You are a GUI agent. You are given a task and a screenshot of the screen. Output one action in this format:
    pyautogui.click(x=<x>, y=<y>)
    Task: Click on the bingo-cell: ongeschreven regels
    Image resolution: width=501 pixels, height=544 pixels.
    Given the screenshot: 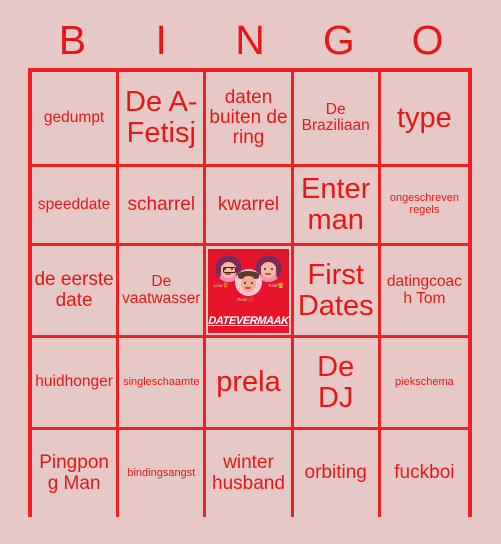 What is the action you would take?
    pyautogui.click(x=424, y=206)
    